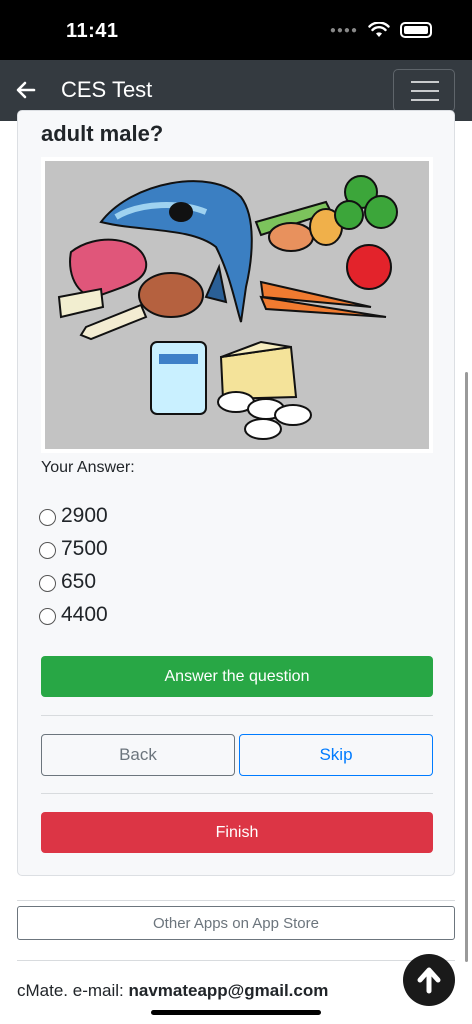 The height and width of the screenshot is (1024, 472). What do you see at coordinates (26, 90) in the screenshot?
I see `back-arrow-icon` at bounding box center [26, 90].